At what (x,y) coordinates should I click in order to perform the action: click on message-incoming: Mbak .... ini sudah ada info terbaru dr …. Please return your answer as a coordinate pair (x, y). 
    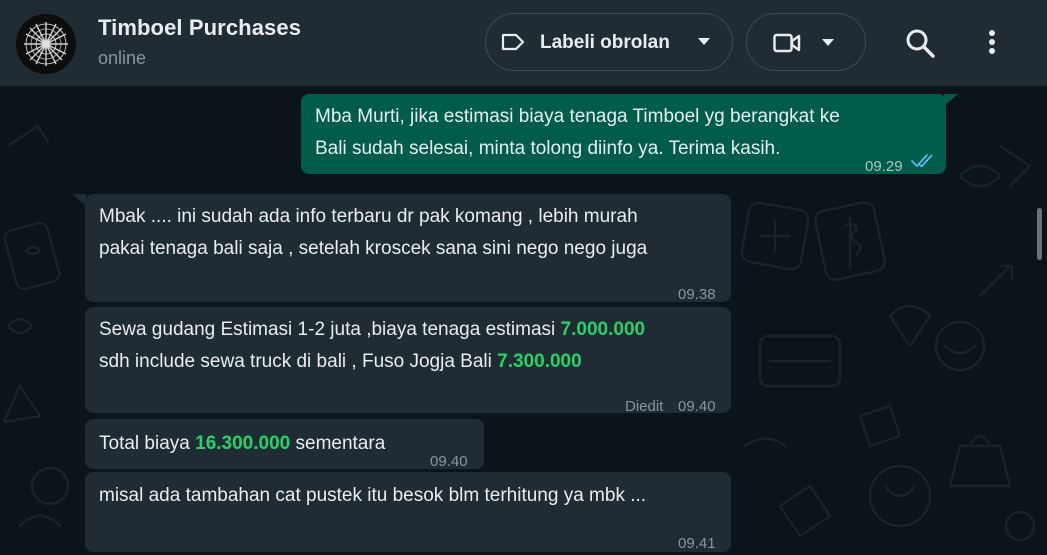
    Looking at the image, I should click on (408, 248).